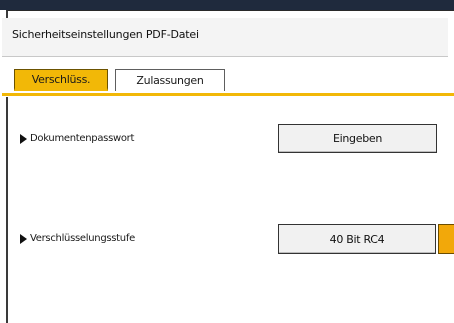  What do you see at coordinates (61, 80) in the screenshot?
I see `tab-verschluesselung: Verschlüss.` at bounding box center [61, 80].